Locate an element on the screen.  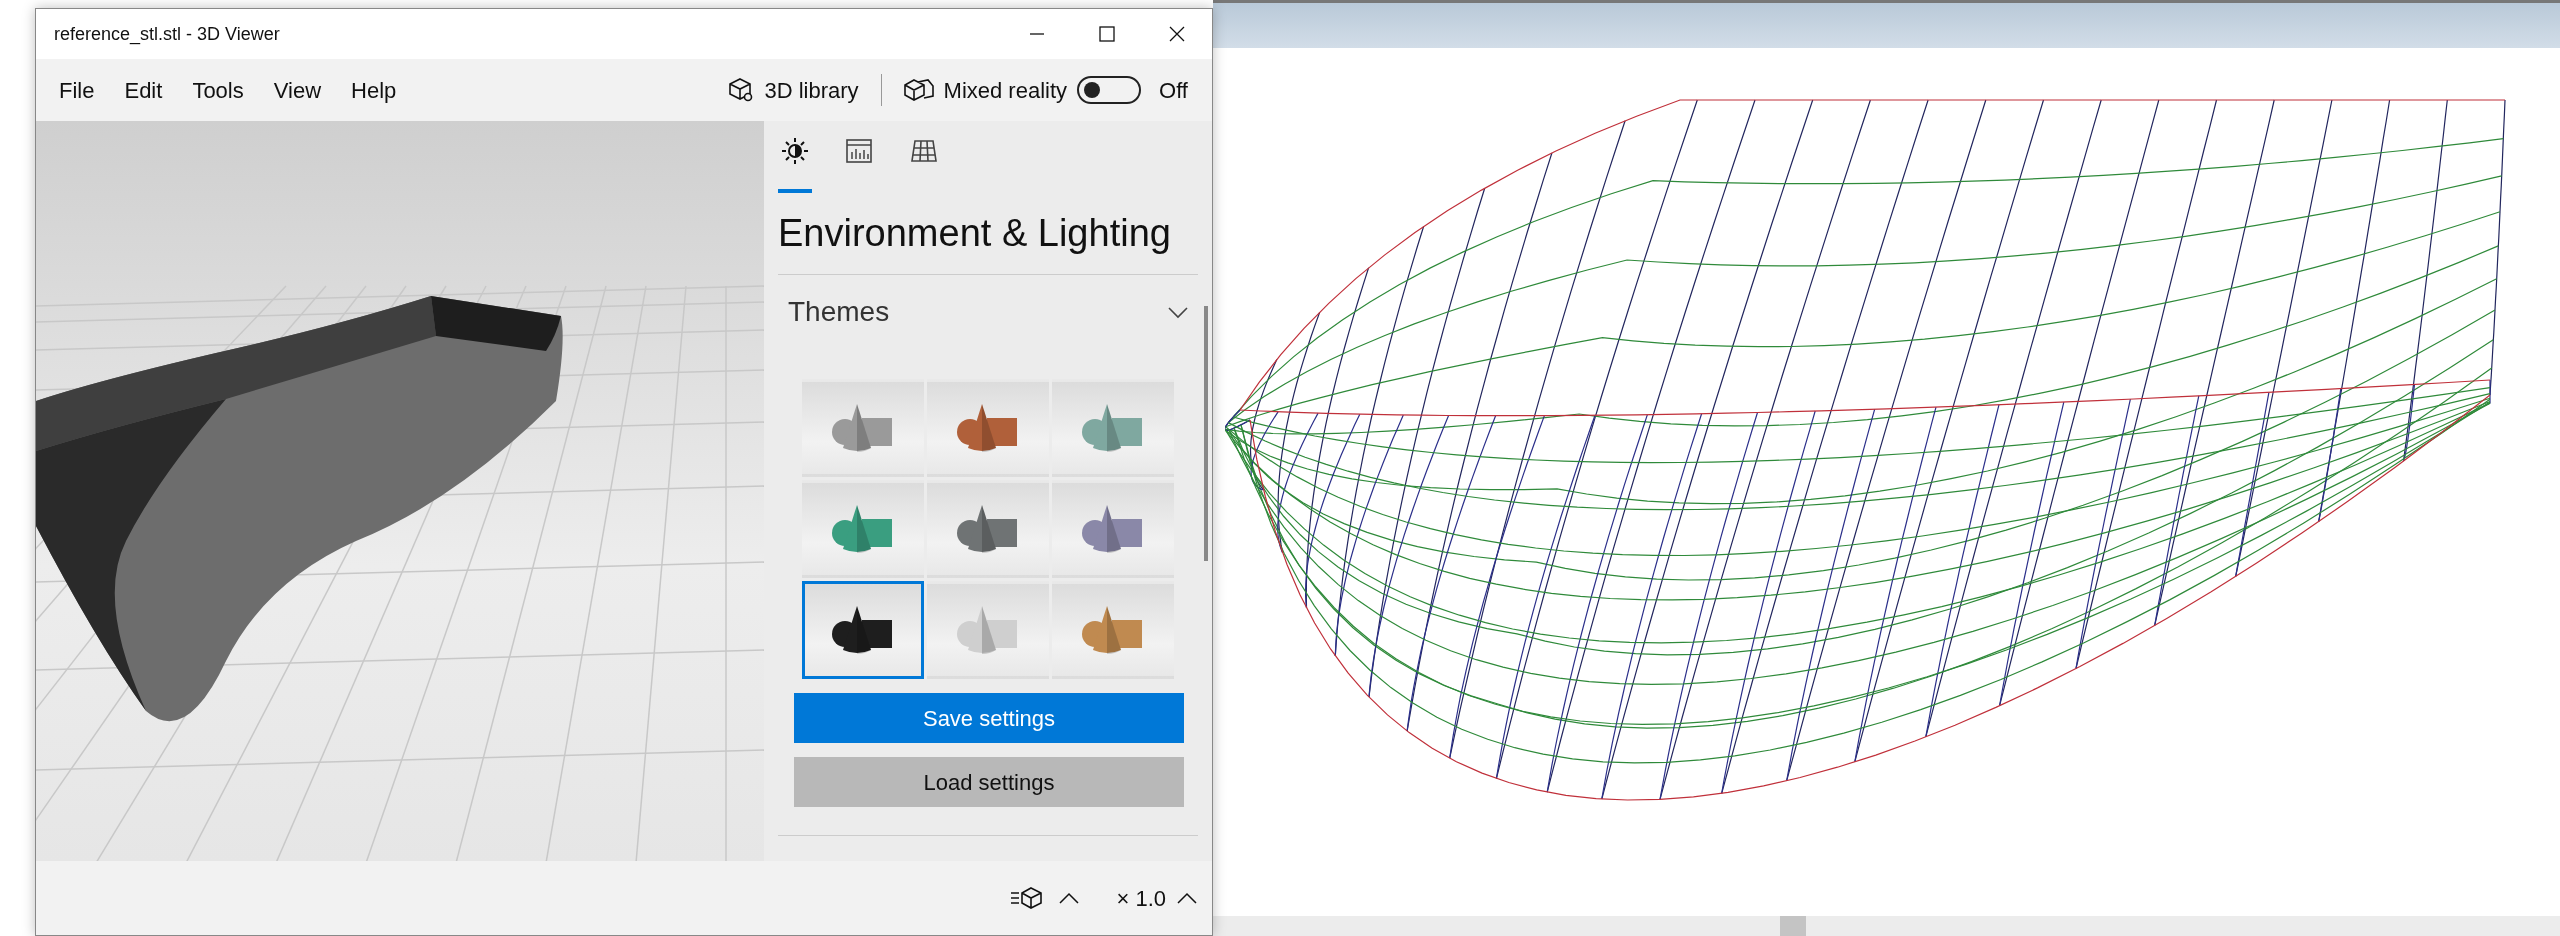
maximize-icon is located at coordinates (1107, 34).